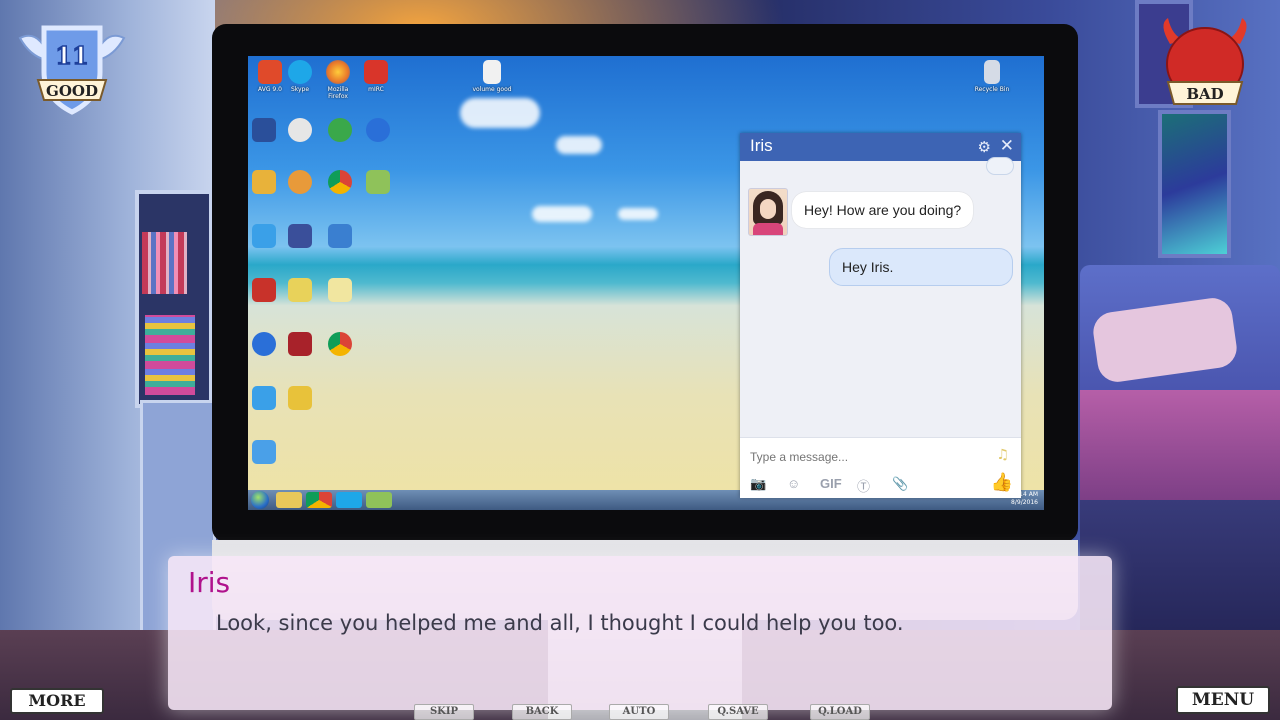  Describe the element at coordinates (921, 267) in the screenshot. I see `outgoing-message: Hey Iris.` at that location.